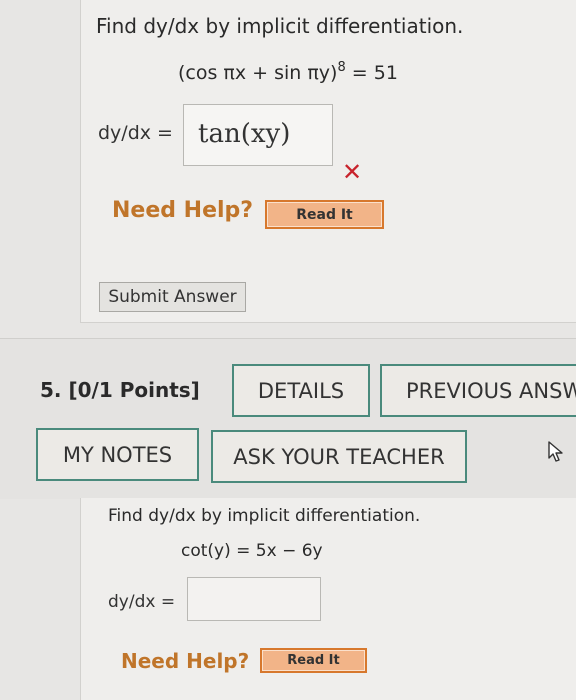 This screenshot has height=700, width=576. I want to click on answer-label: dy/dx =, so click(135, 133).